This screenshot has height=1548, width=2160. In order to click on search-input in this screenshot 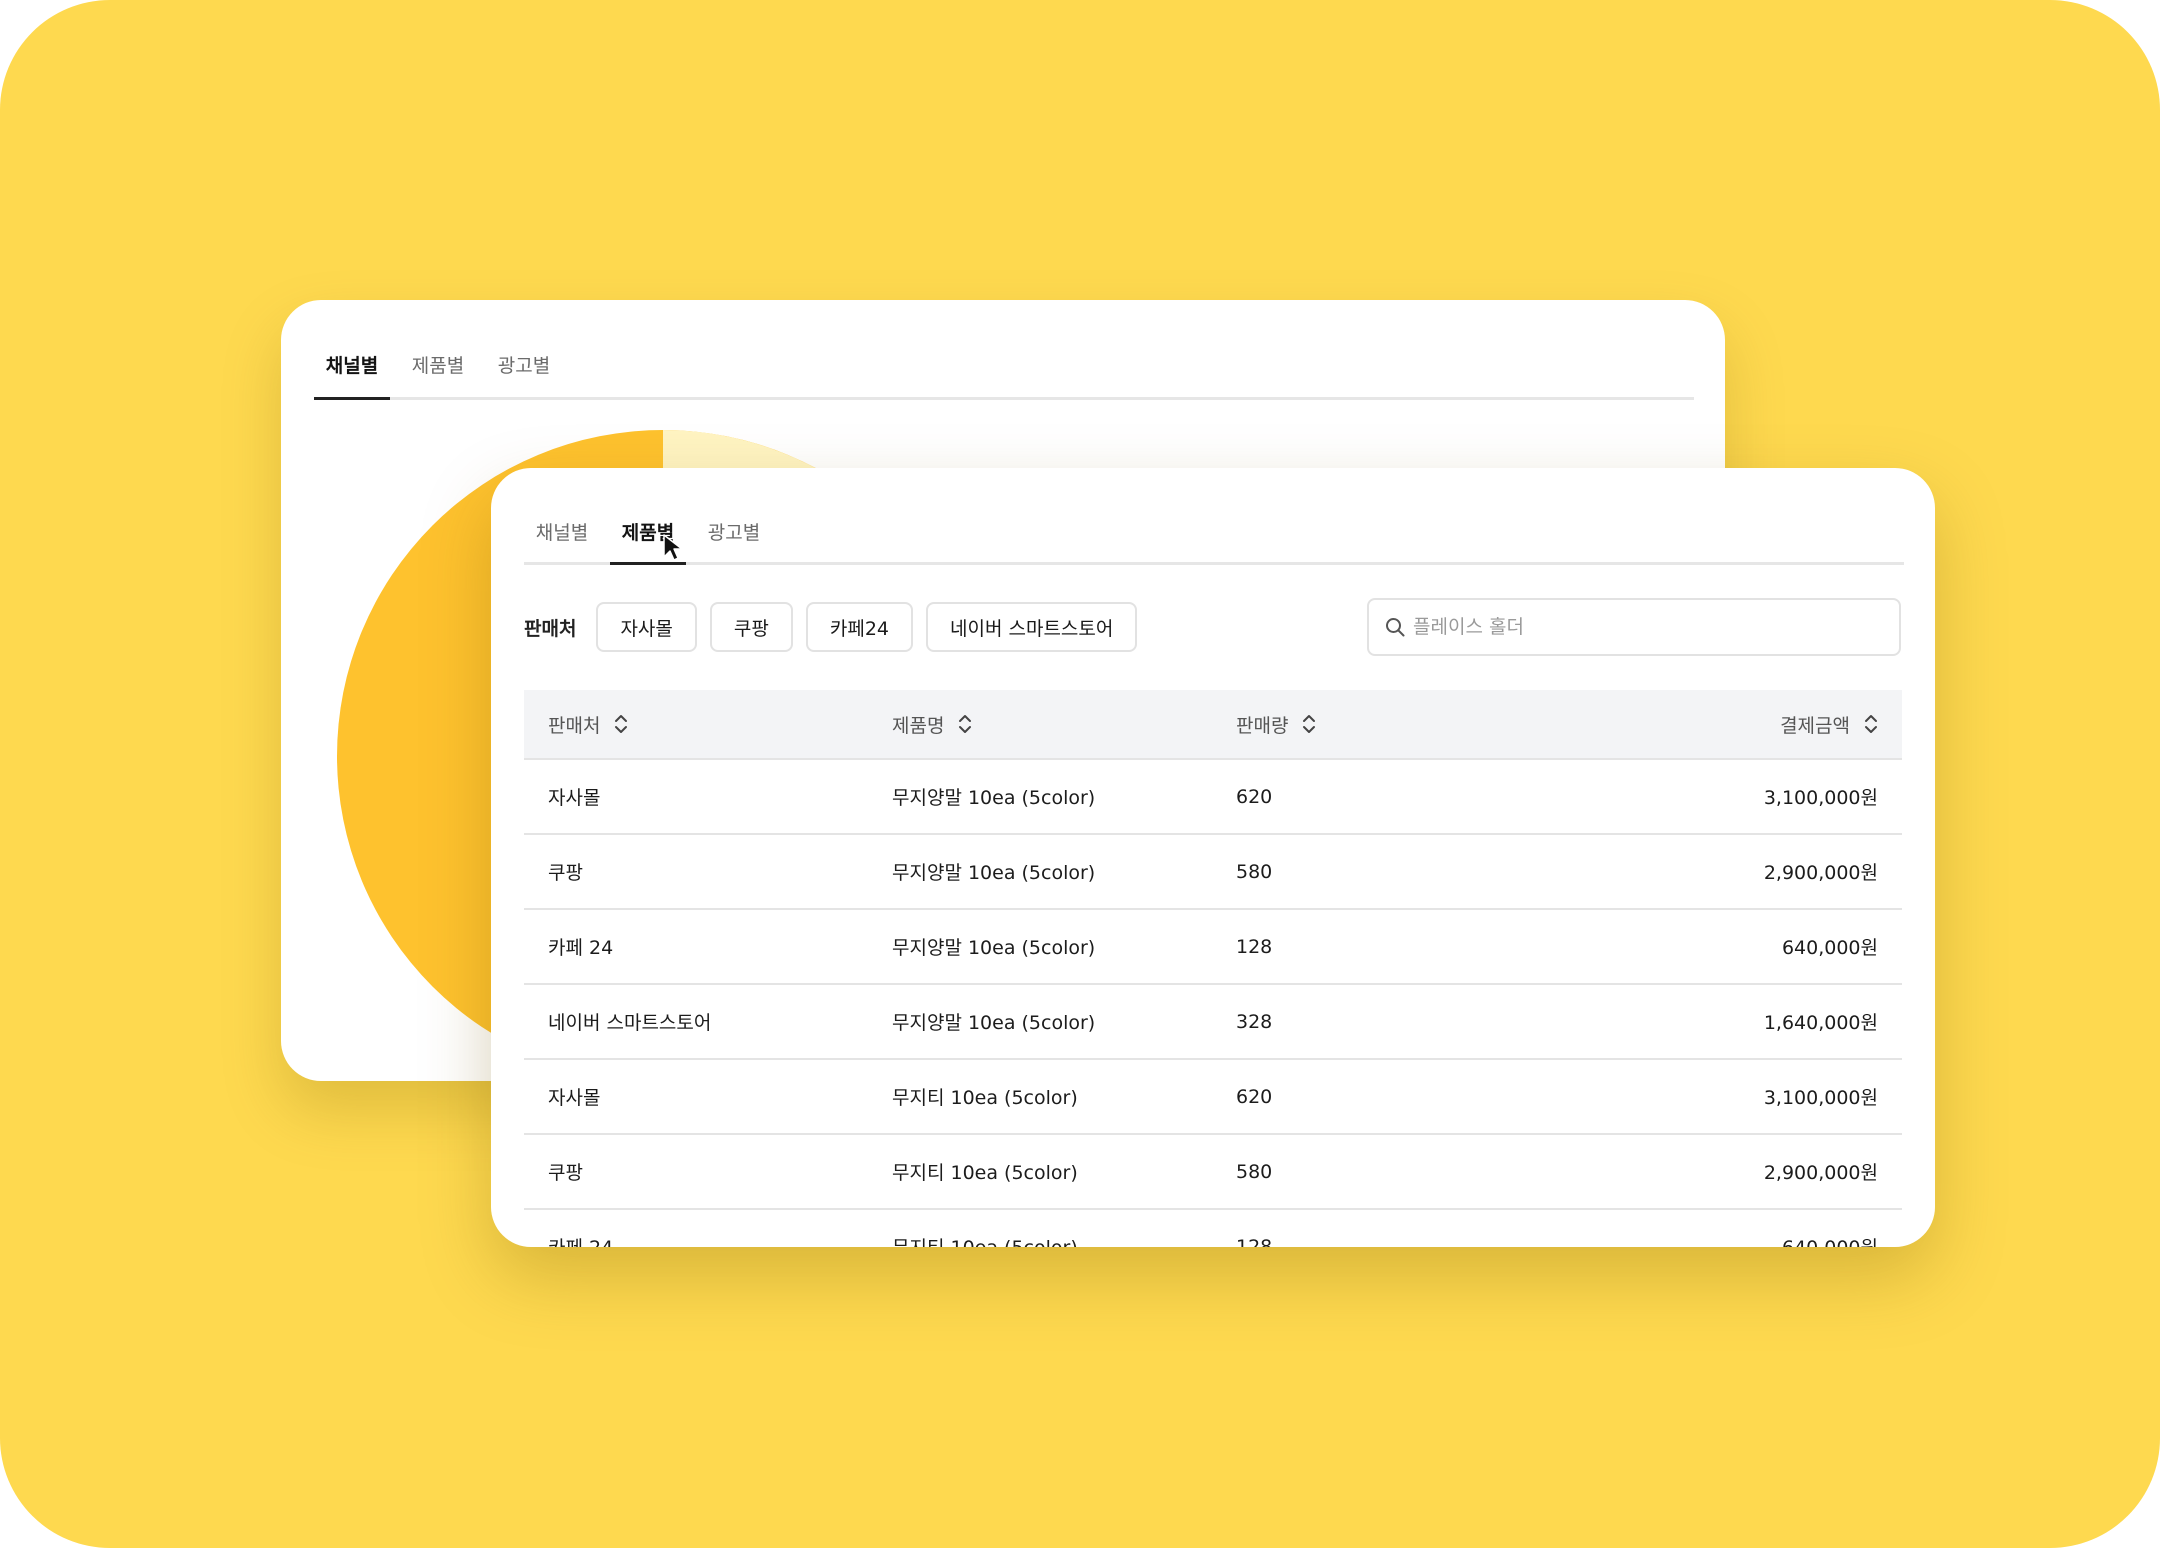, I will do `click(1643, 627)`.